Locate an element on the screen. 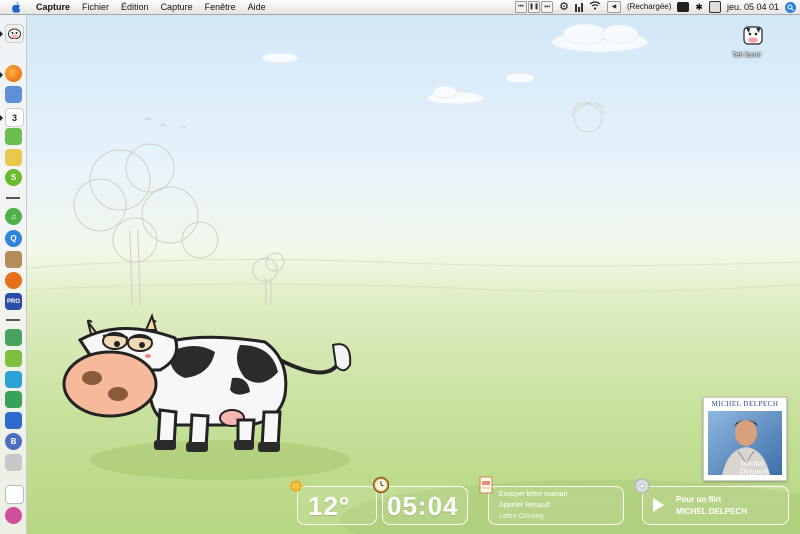  adium-icon is located at coordinates (13, 157).